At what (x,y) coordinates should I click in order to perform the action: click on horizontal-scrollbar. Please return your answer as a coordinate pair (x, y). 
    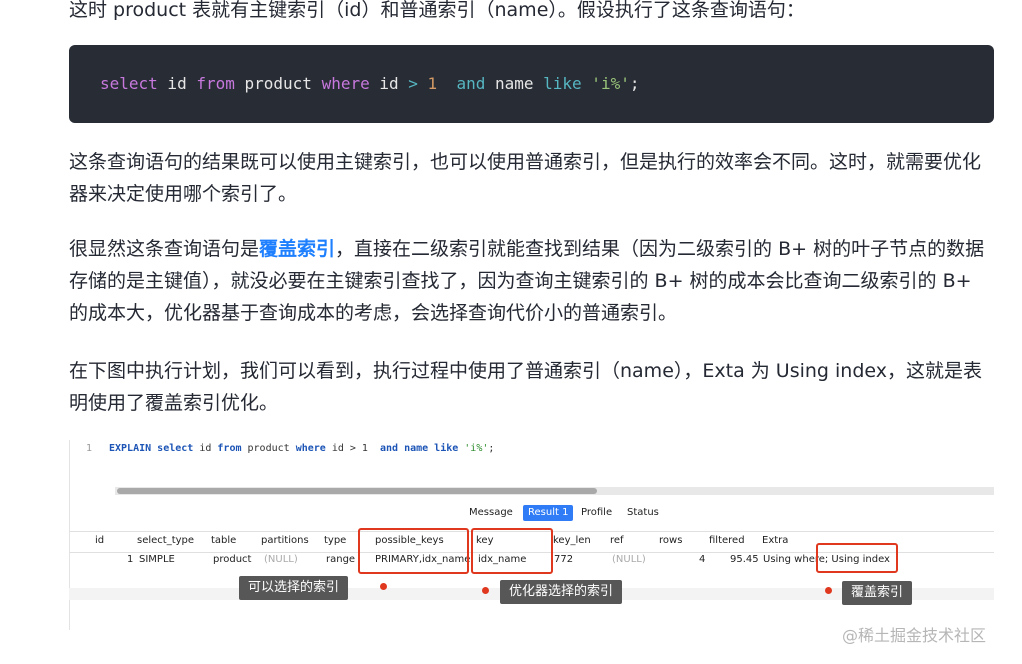
    Looking at the image, I should click on (554, 491).